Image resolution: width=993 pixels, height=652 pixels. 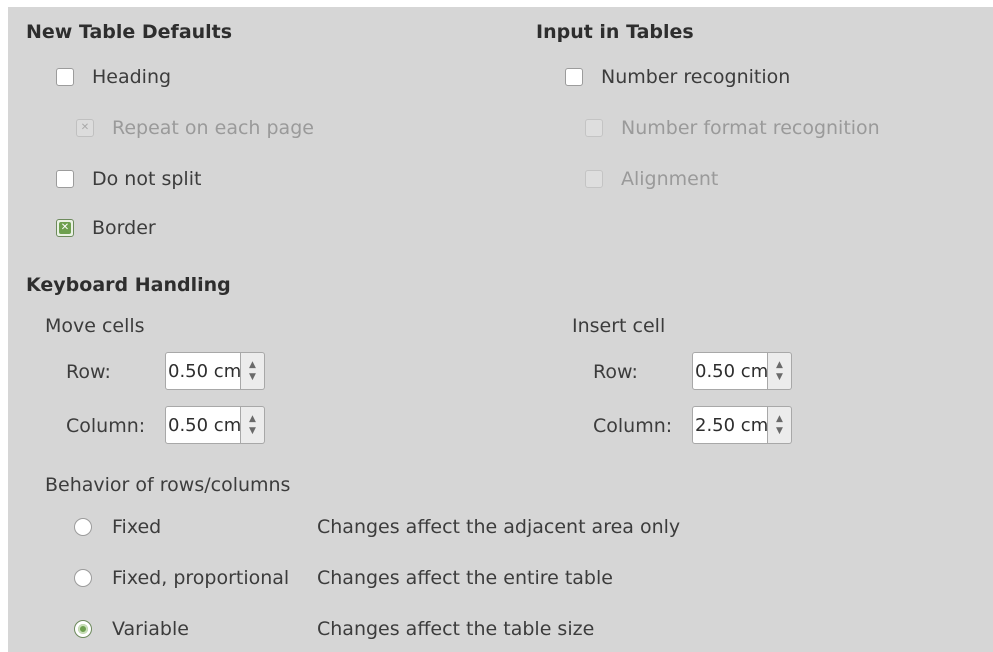 What do you see at coordinates (83, 629) in the screenshot?
I see `variable-radio` at bounding box center [83, 629].